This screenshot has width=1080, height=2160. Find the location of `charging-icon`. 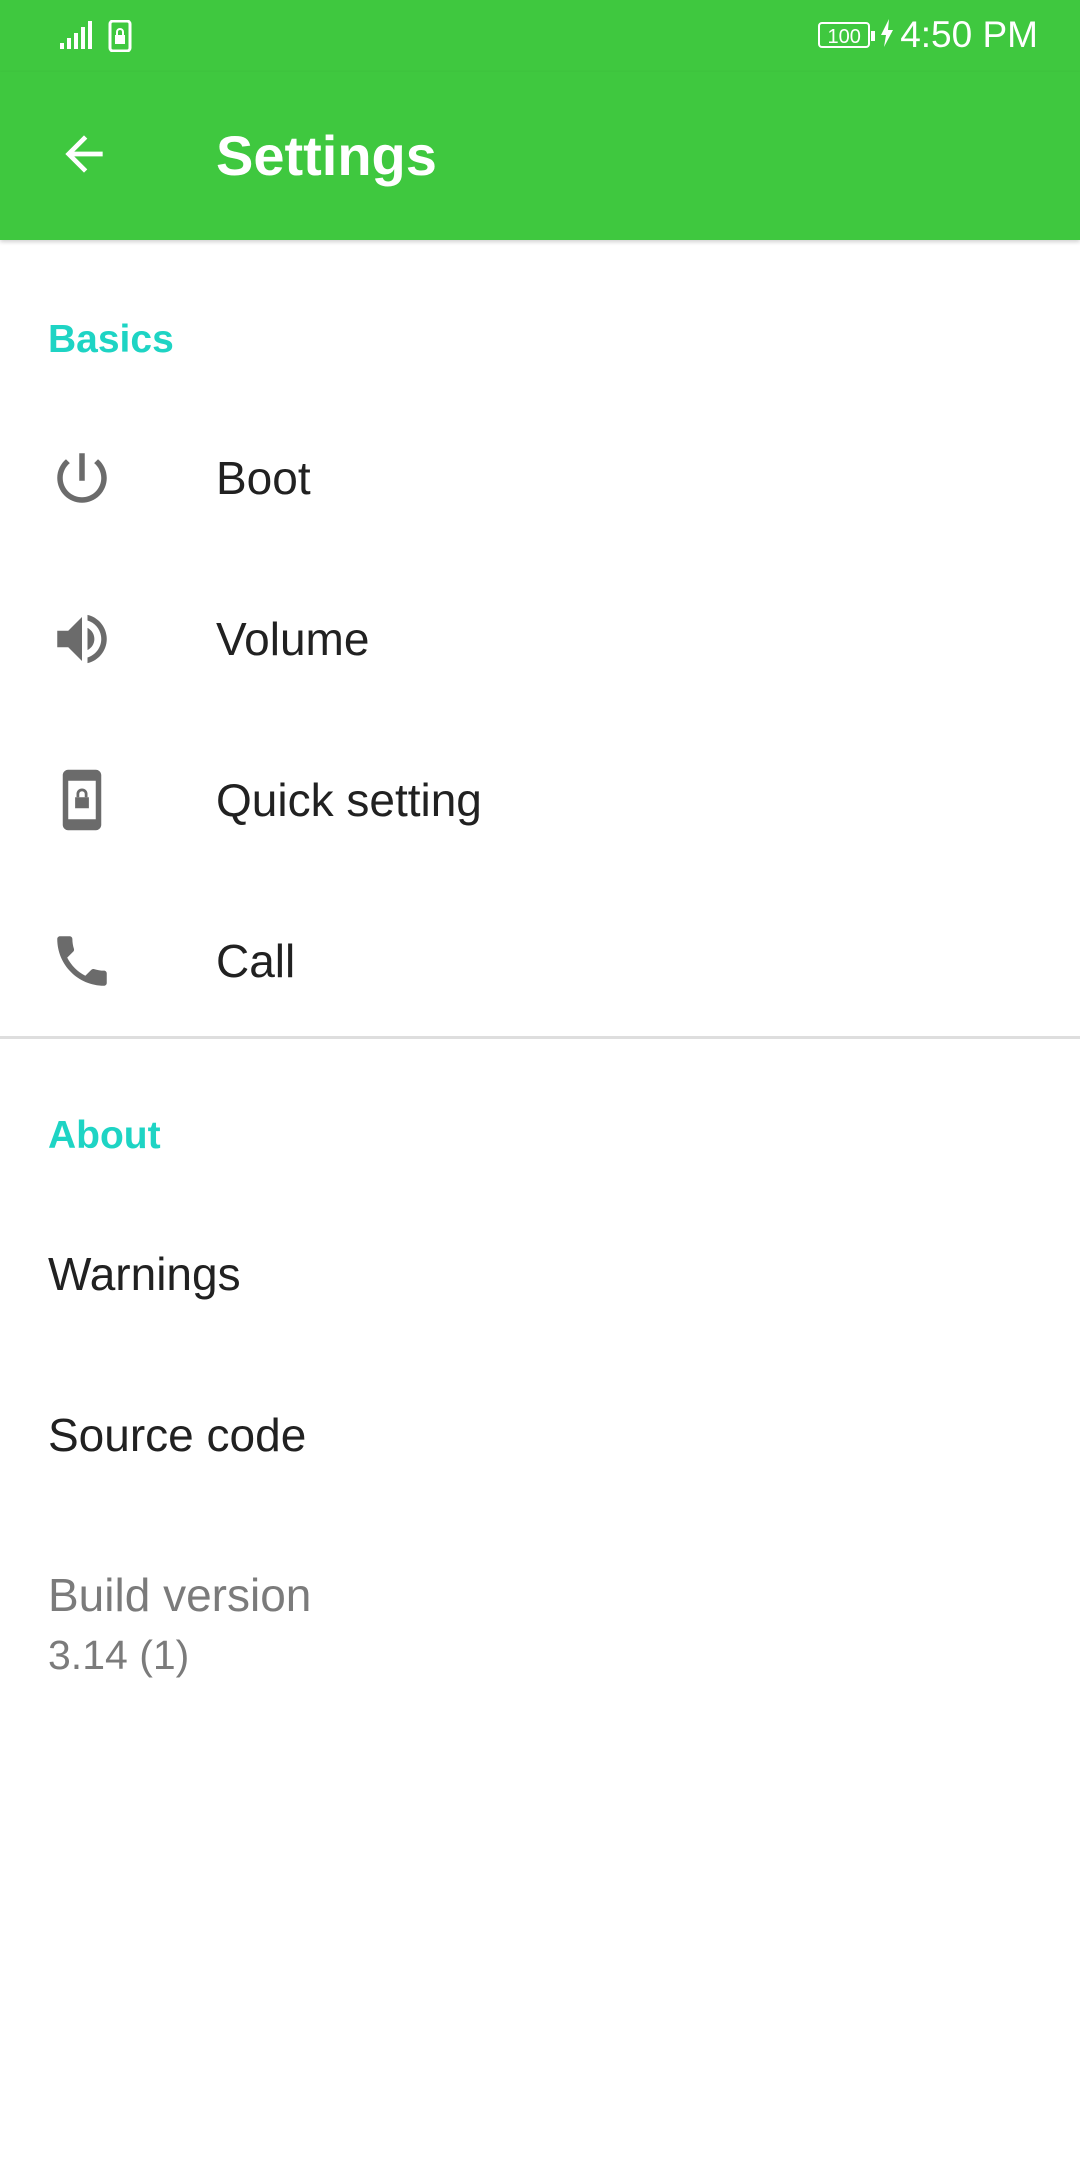

charging-icon is located at coordinates (887, 35).